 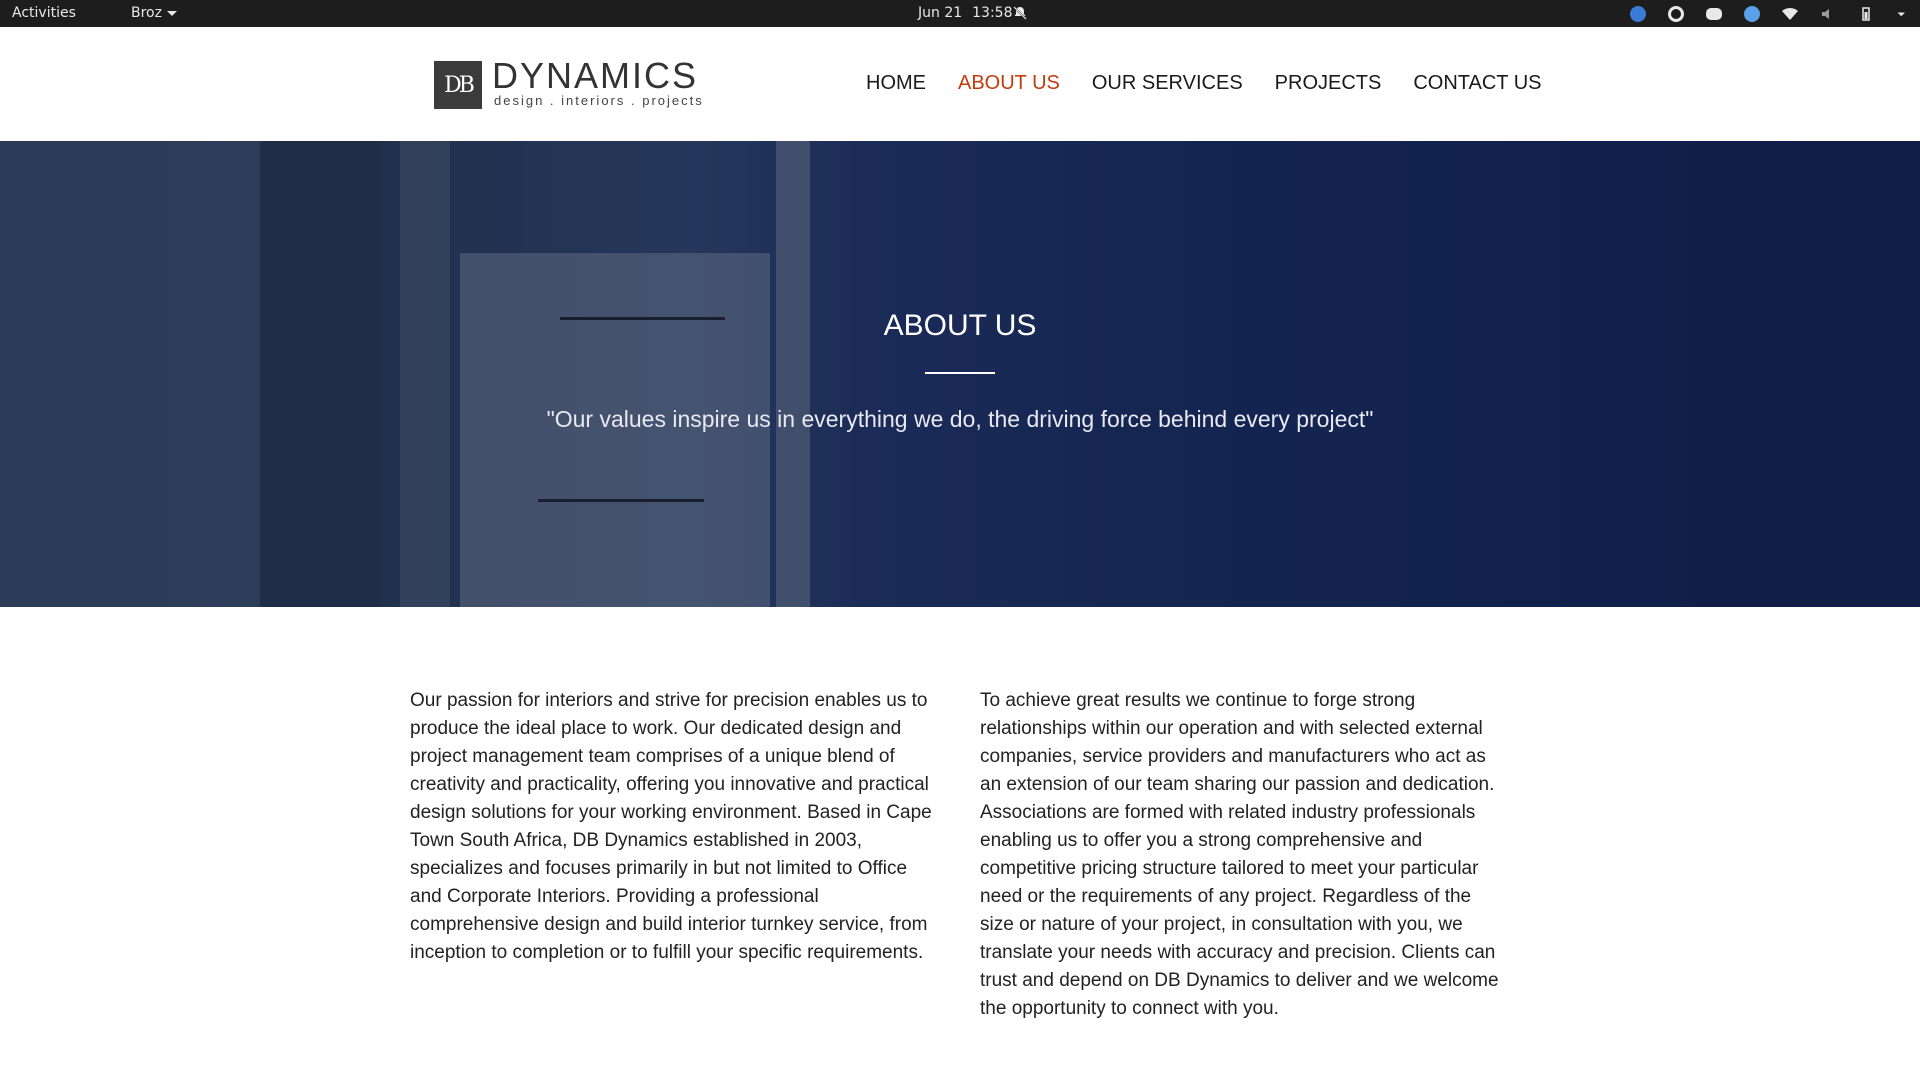 What do you see at coordinates (1866, 14) in the screenshot?
I see `battery-icon` at bounding box center [1866, 14].